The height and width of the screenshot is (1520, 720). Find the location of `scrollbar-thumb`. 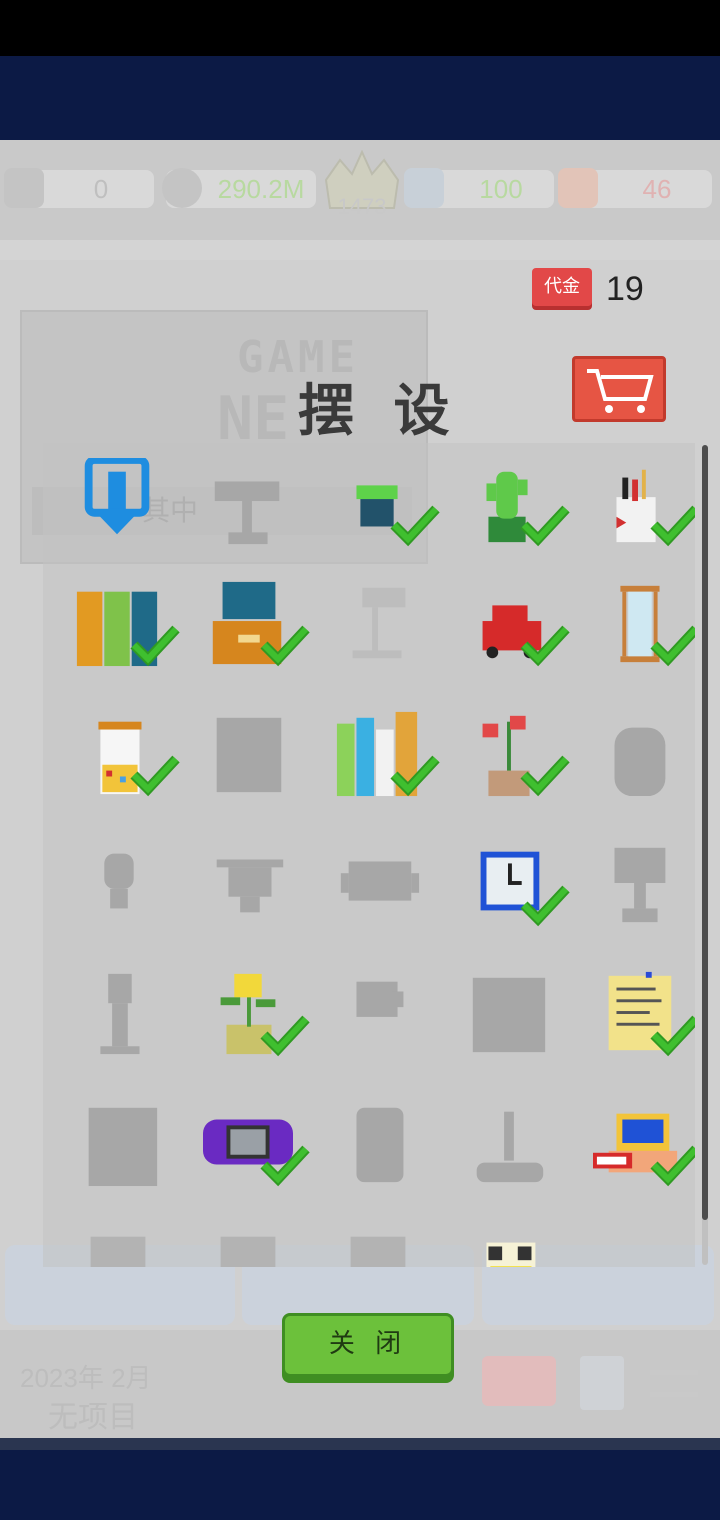

scrollbar-thumb is located at coordinates (705, 832).